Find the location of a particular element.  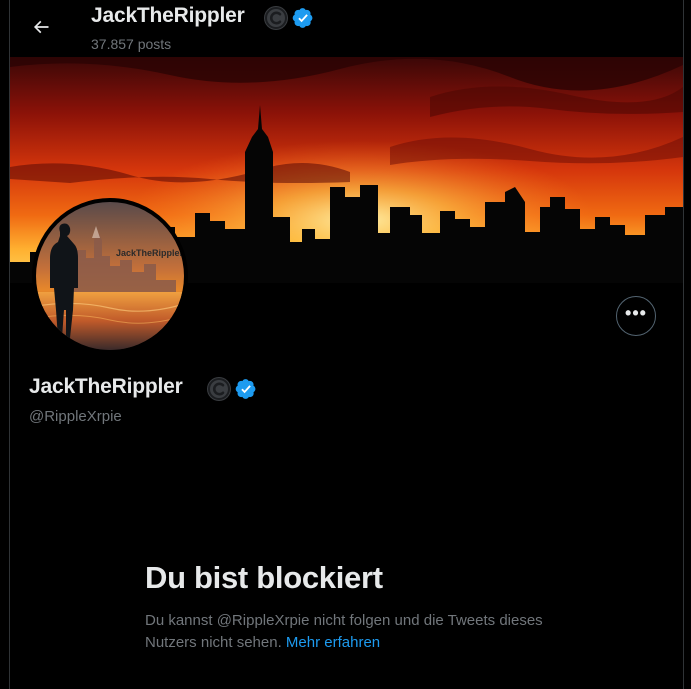

profile-header: JackTheRippler 37.857 posts is located at coordinates (346, 28).